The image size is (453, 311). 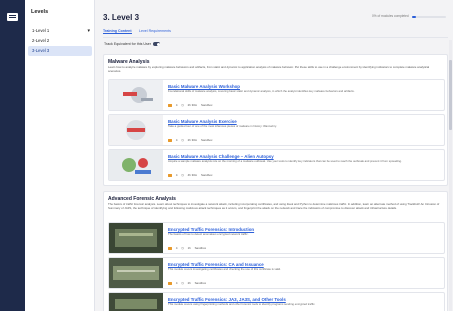 I want to click on module-meta: 4 ◷ 1h Sandbox, so click(x=188, y=248).